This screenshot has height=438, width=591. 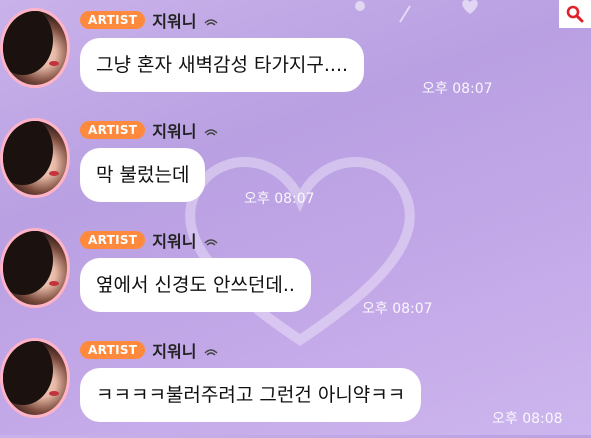 I want to click on message-bubble: ㅋㅋㅋㅋ불러주려고 그런건 아니약ㅋㅋ, so click(x=251, y=395).